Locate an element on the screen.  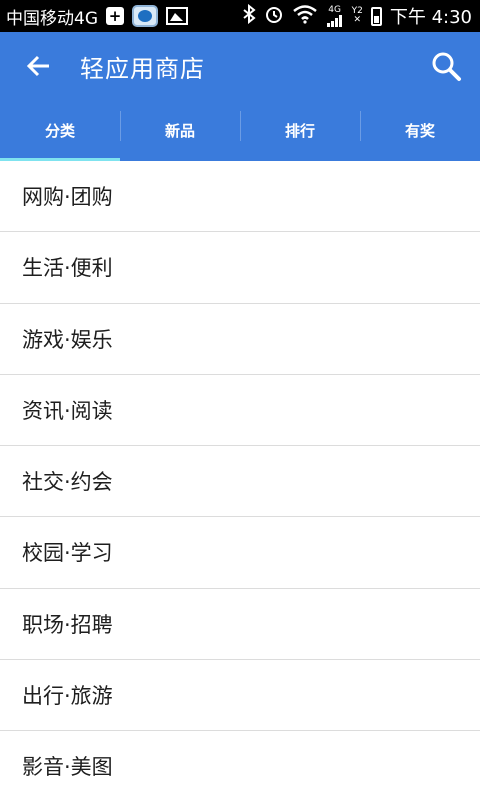
alarm-icon is located at coordinates (274, 16).